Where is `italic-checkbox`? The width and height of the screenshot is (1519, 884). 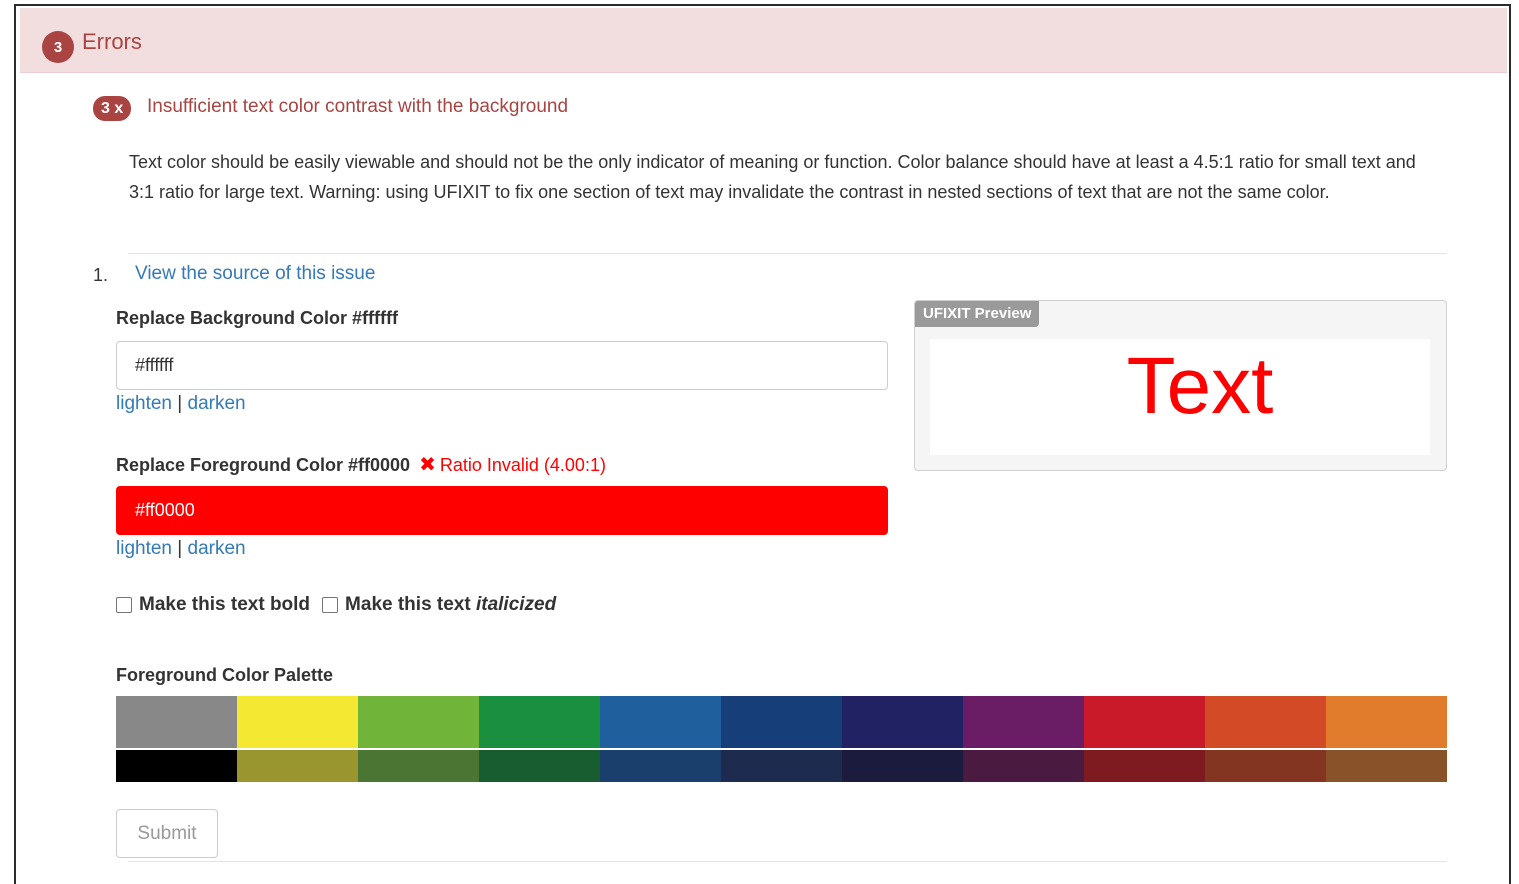
italic-checkbox is located at coordinates (330, 605).